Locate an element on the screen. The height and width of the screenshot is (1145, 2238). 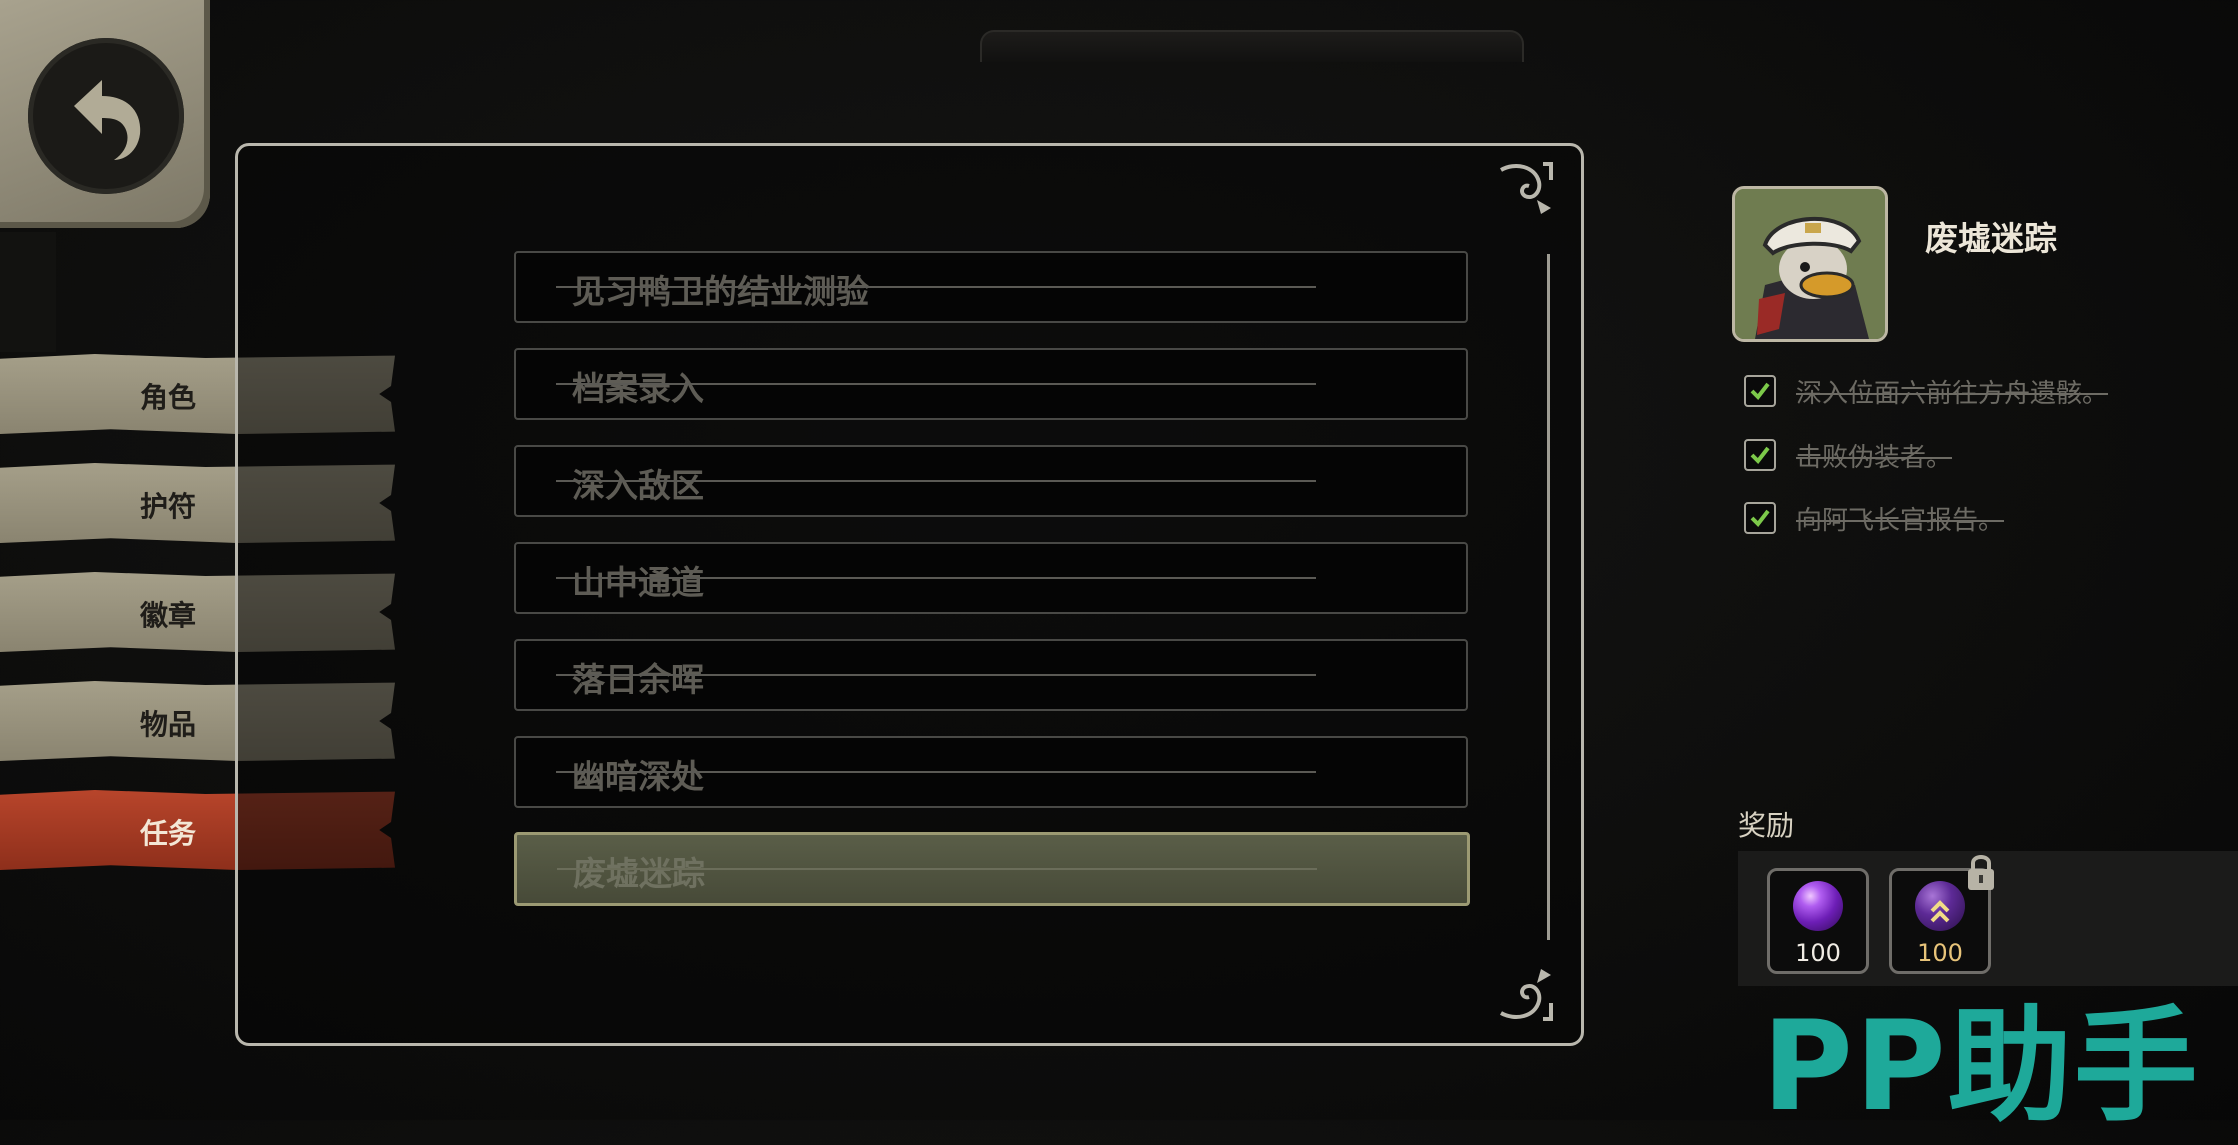
quest-label: 深入敌区 is located at coordinates (638, 485).